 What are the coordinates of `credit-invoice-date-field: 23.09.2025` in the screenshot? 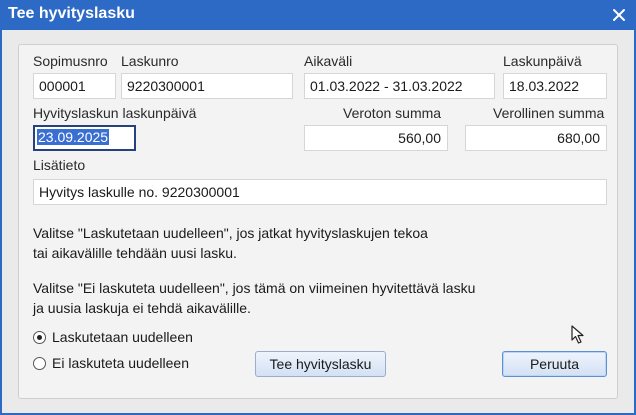 It's located at (84, 138).